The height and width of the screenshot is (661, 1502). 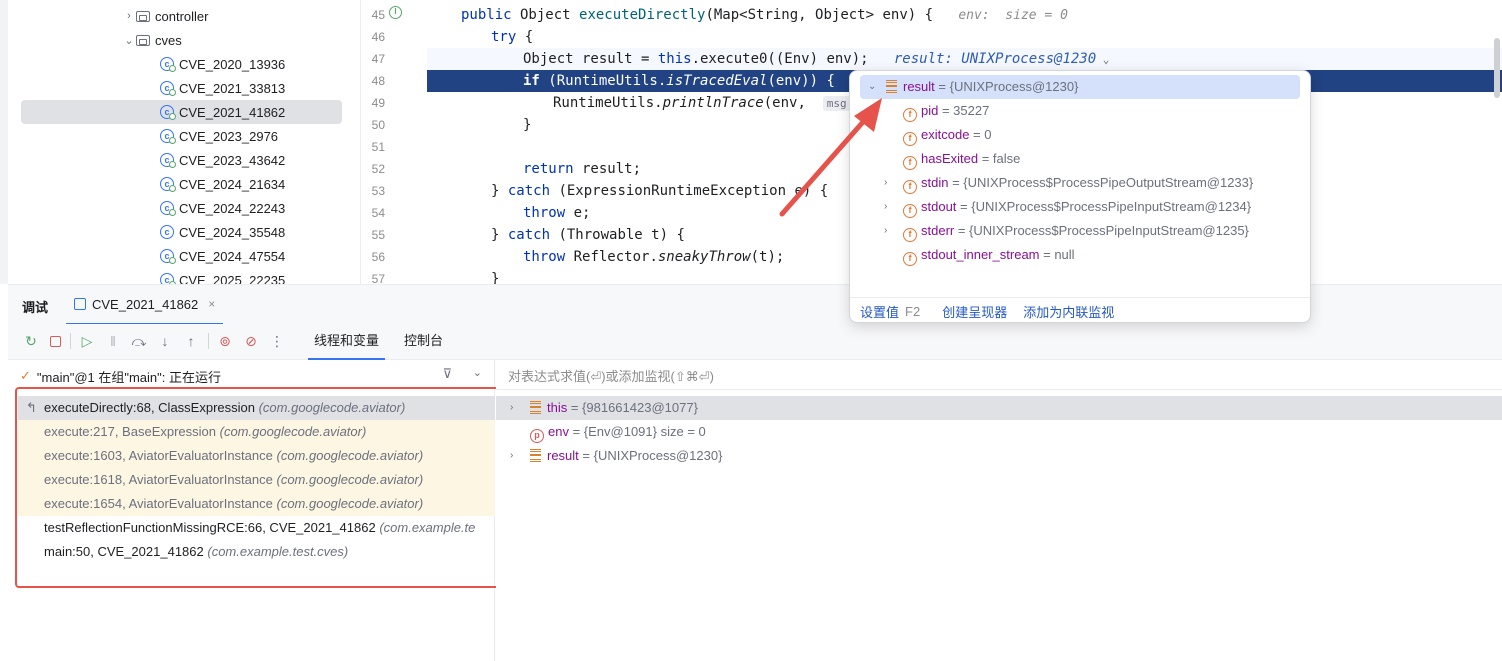 What do you see at coordinates (152, 40) in the screenshot?
I see `tree-item-cves: ⌄ cves` at bounding box center [152, 40].